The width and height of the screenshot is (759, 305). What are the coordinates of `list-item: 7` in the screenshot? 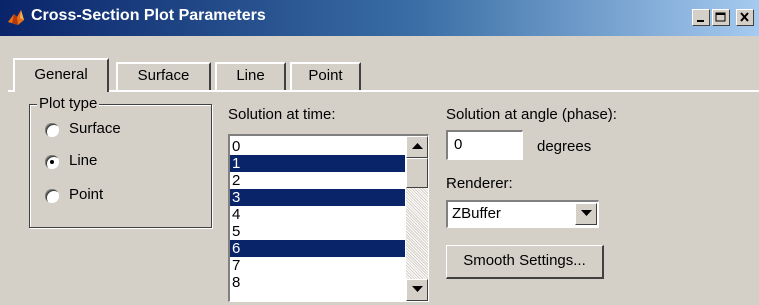 It's located at (317, 265).